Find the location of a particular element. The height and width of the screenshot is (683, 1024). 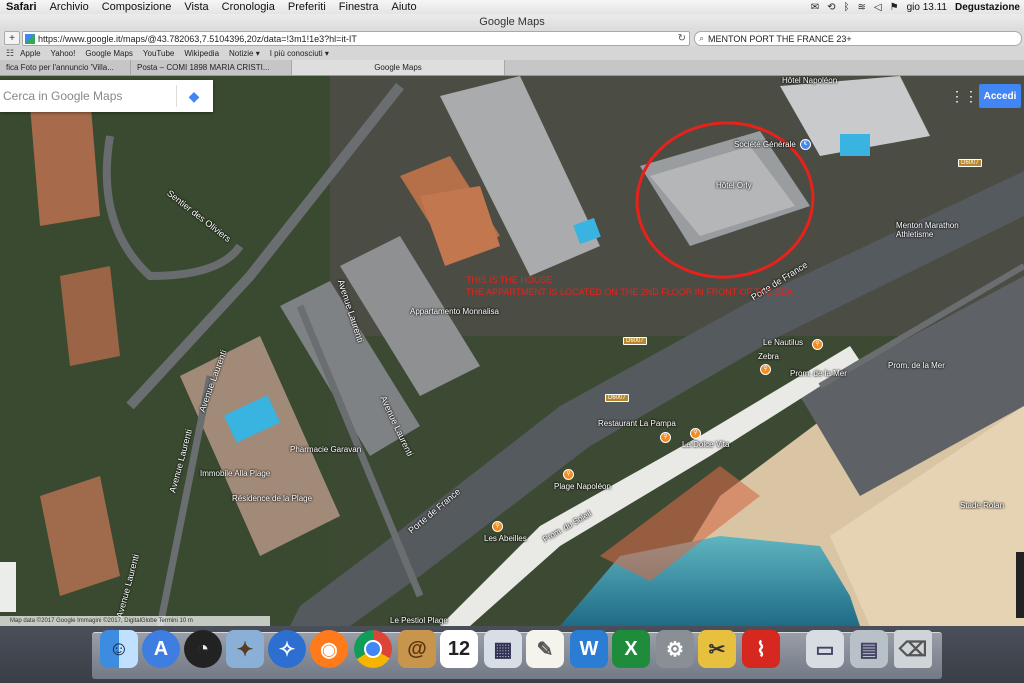

menu-cronologia: Cronologia is located at coordinates (248, 7).